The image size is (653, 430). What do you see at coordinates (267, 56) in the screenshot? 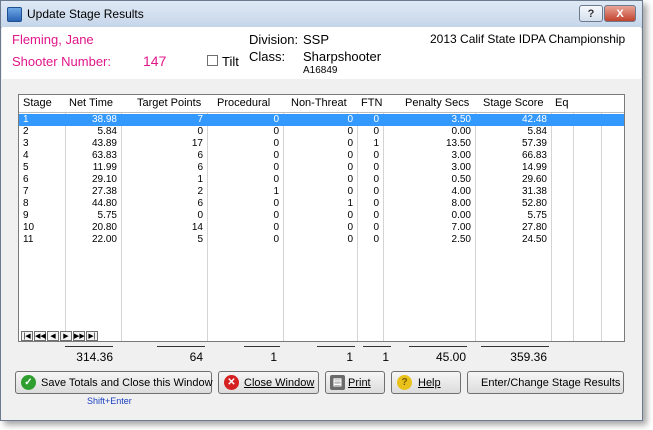
I see `class-label: Class:` at bounding box center [267, 56].